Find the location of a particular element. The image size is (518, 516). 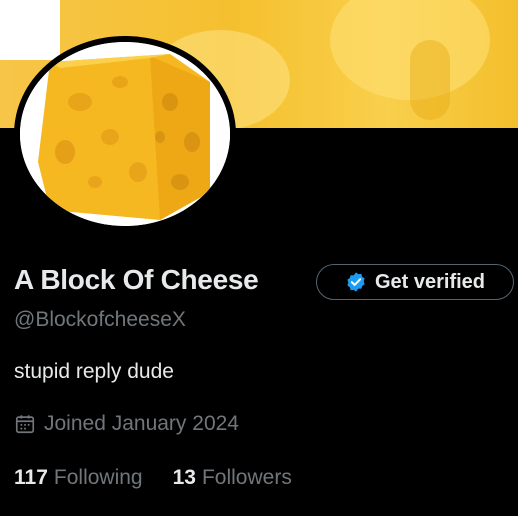

profile-handle: @BlockofcheeseX is located at coordinates (100, 319).